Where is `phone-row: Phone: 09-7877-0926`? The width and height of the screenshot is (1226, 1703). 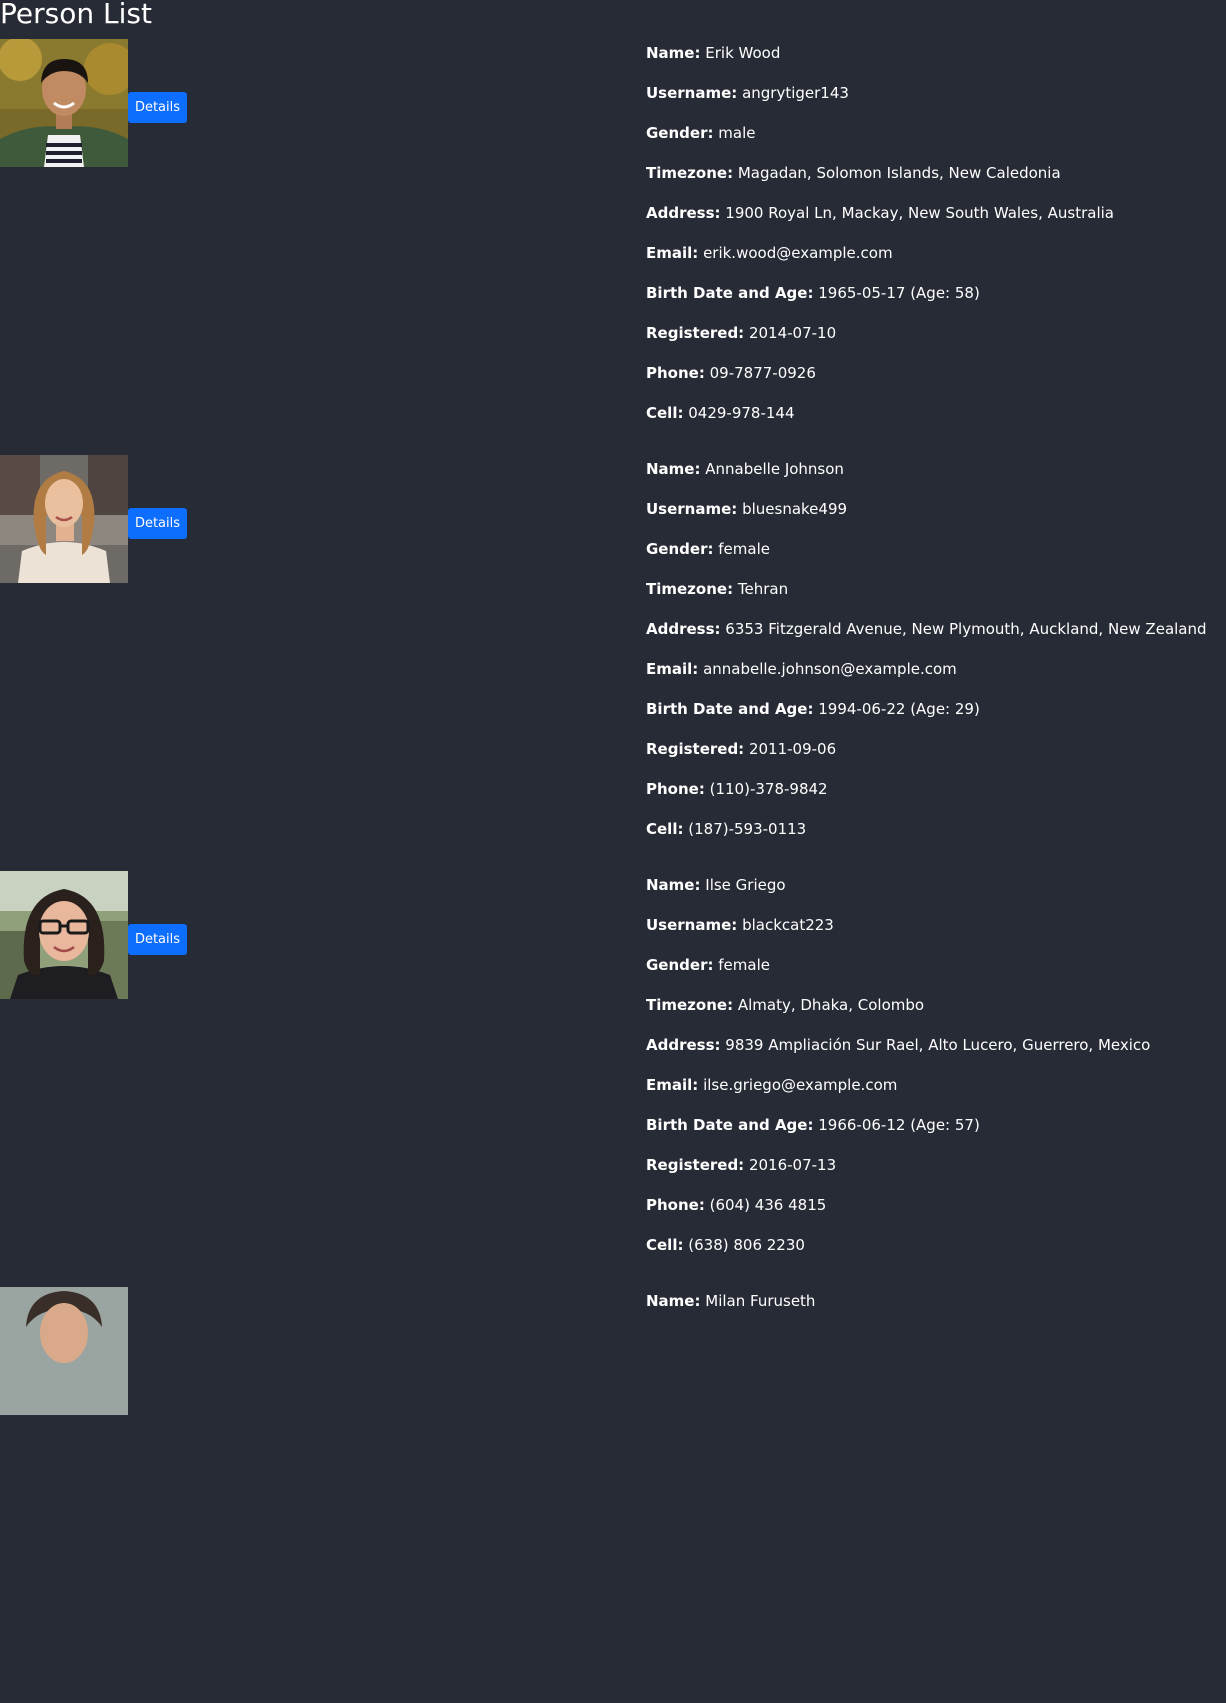 phone-row: Phone: 09-7877-0926 is located at coordinates (935, 379).